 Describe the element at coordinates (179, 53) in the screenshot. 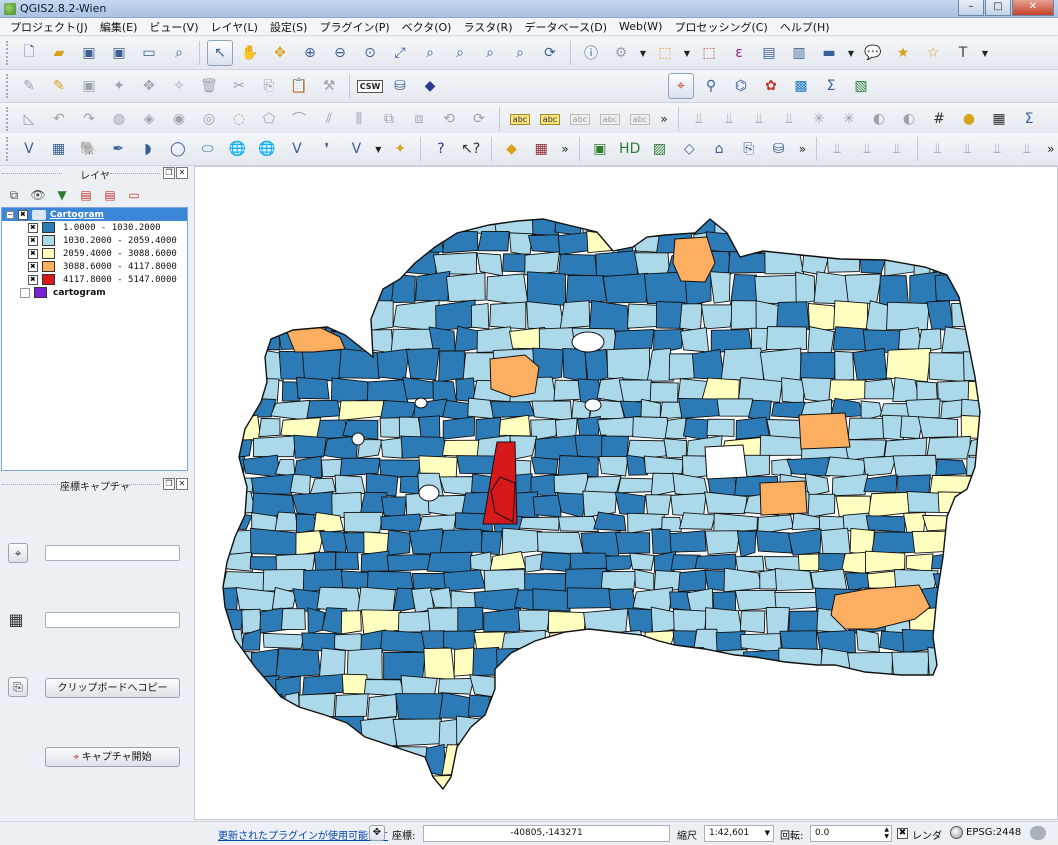

I see `composer-manager-icon: ⌕` at that location.